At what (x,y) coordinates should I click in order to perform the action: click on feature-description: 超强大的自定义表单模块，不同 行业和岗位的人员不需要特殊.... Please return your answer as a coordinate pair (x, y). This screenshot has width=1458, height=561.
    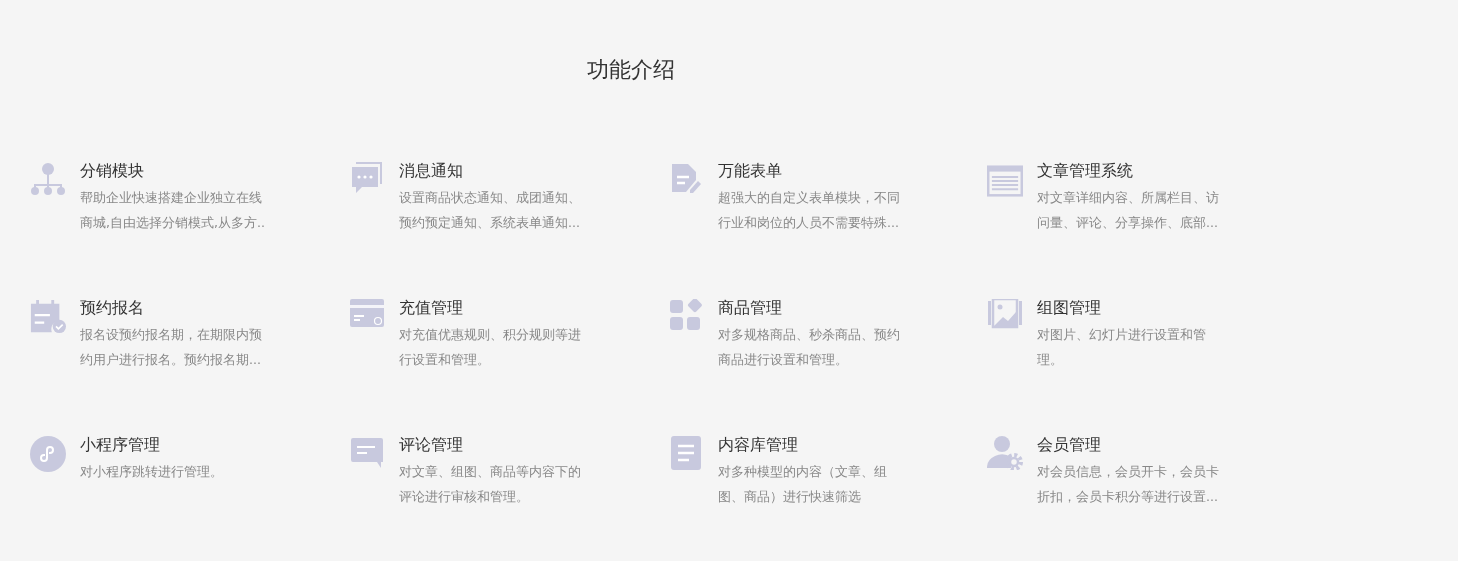
    Looking at the image, I should click on (809, 210).